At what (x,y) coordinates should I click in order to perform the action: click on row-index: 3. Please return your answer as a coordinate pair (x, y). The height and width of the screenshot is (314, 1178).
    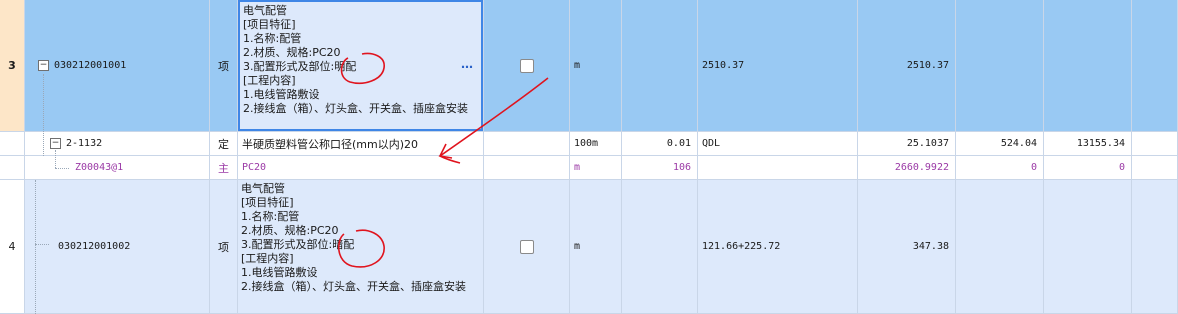
    Looking at the image, I should click on (12, 66).